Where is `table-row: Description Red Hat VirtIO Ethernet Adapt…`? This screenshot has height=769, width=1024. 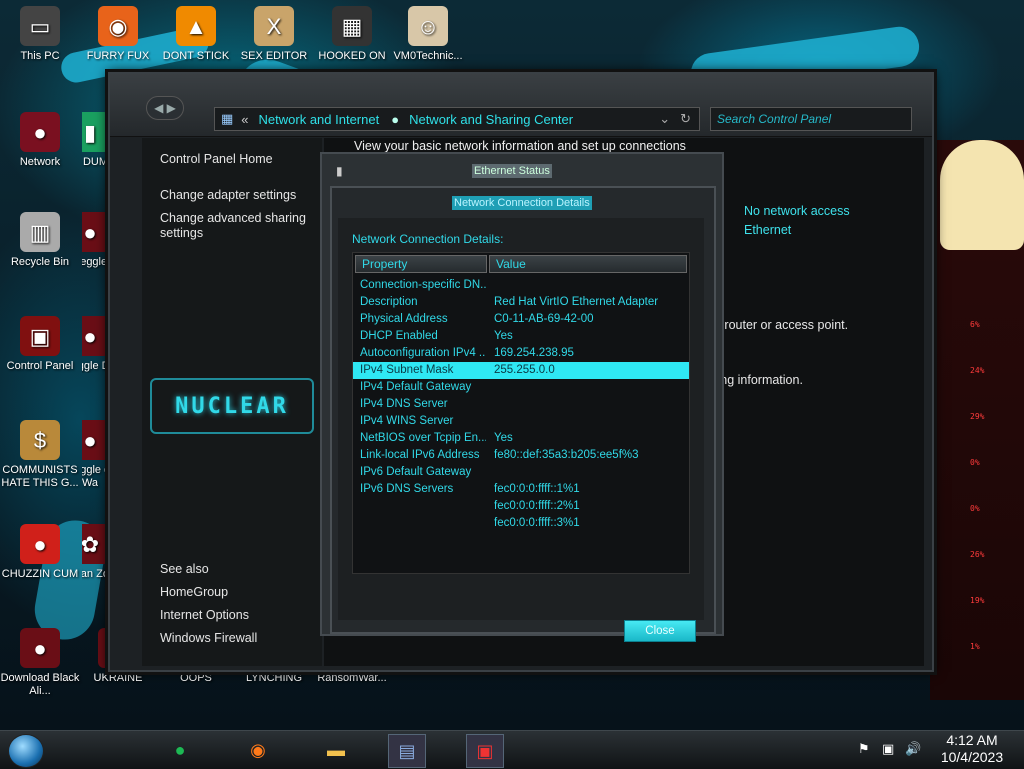 table-row: Description Red Hat VirtIO Ethernet Adapt… is located at coordinates (521, 302).